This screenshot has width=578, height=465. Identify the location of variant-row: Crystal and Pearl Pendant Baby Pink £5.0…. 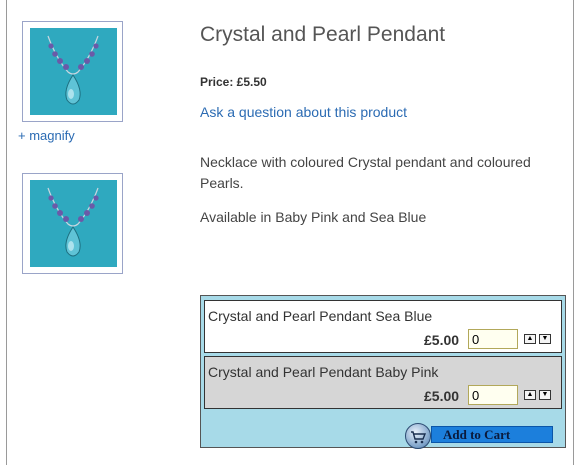
(383, 382).